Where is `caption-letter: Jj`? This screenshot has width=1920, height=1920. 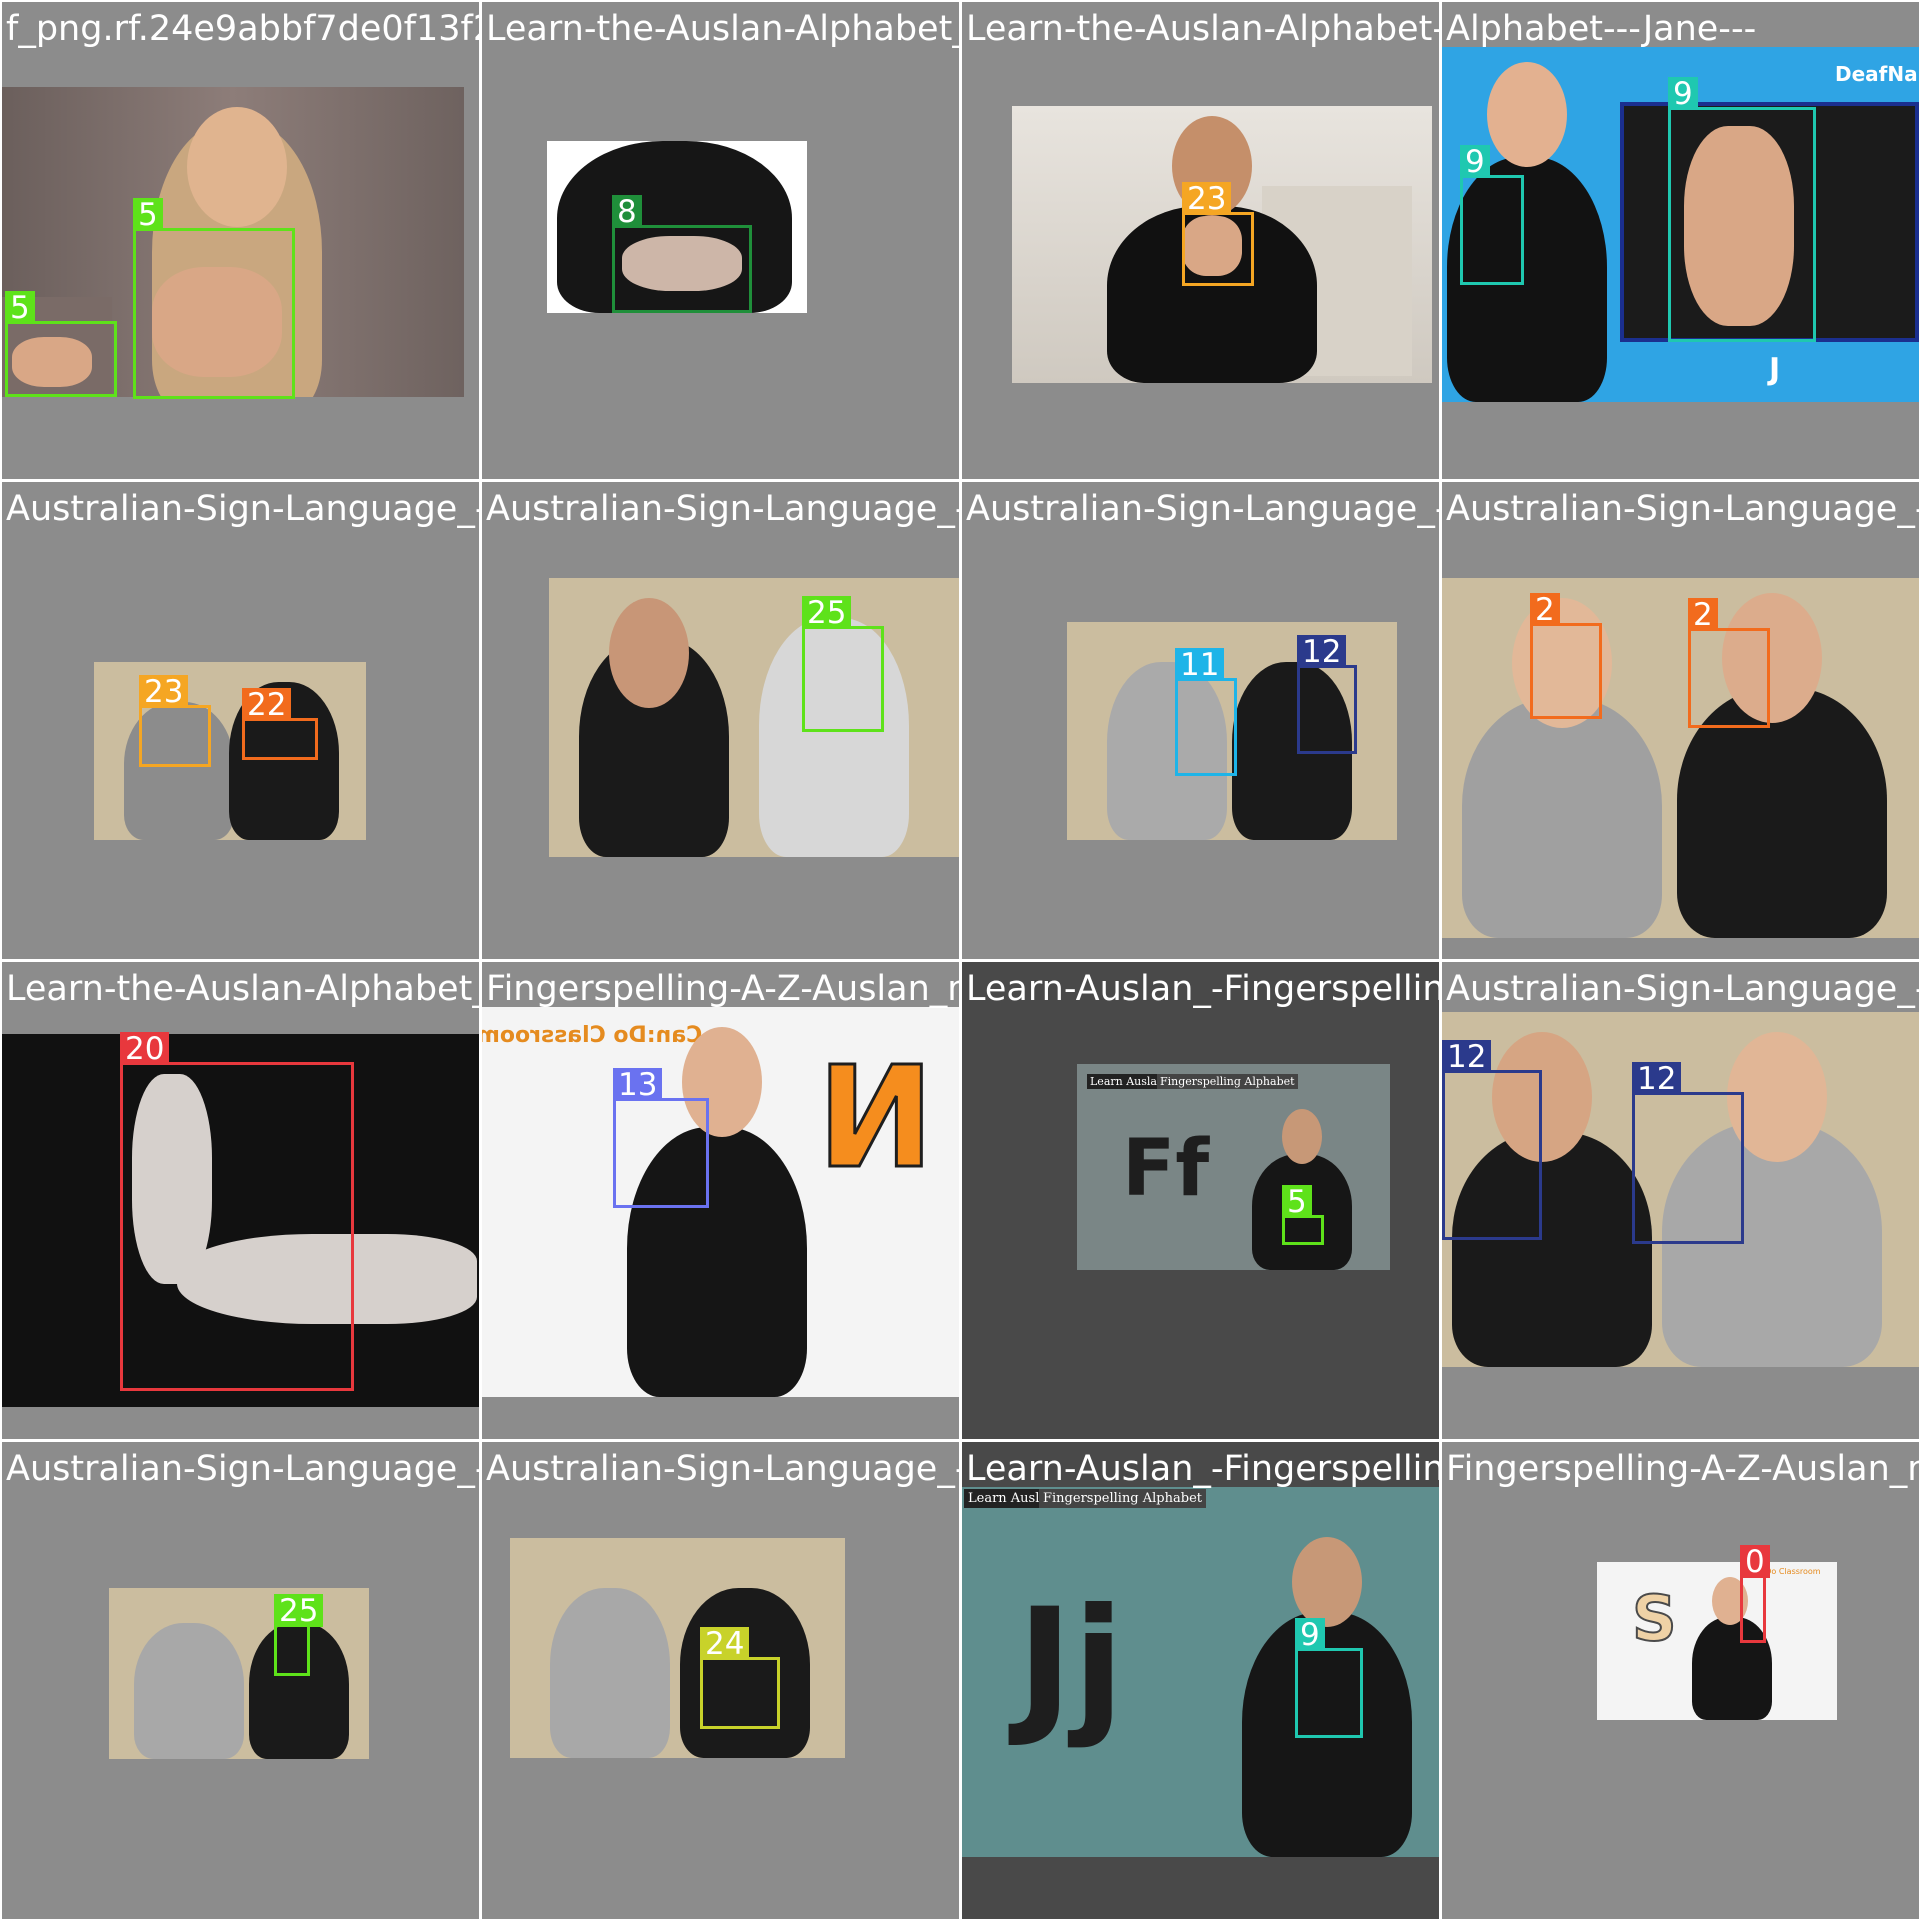
caption-letter: Jj is located at coordinates (1071, 1664).